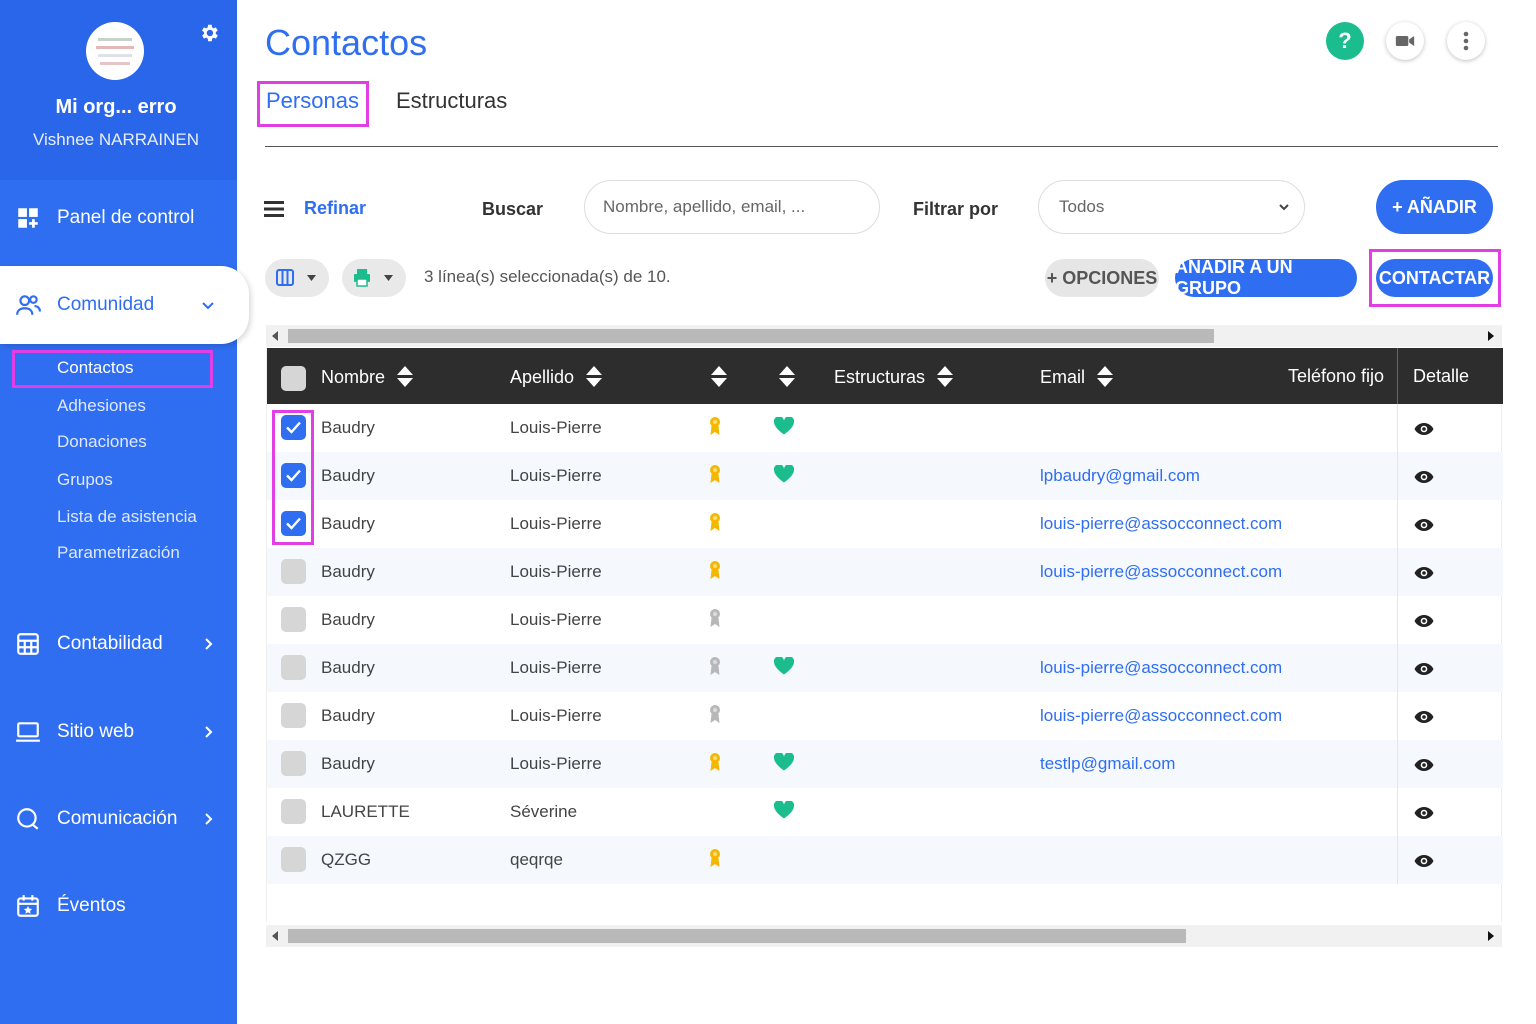 This screenshot has height=1024, width=1536. I want to click on select-all-checkbox, so click(293, 378).